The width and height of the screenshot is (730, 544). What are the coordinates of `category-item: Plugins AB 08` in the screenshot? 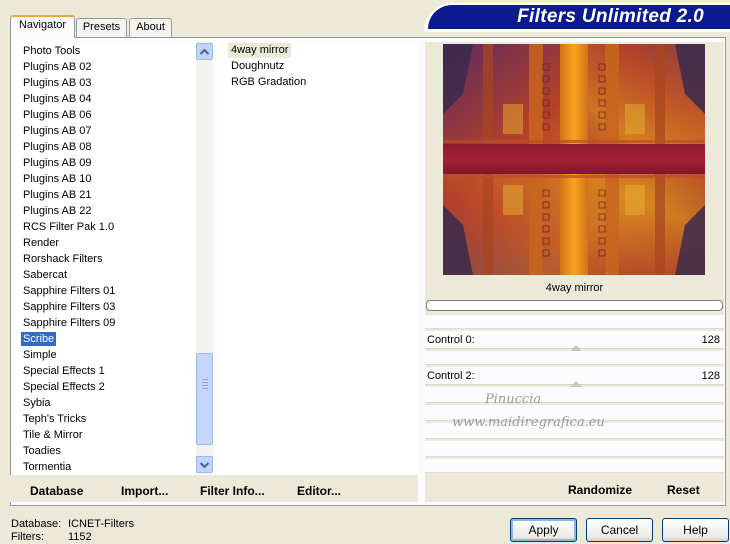 It's located at (57, 147).